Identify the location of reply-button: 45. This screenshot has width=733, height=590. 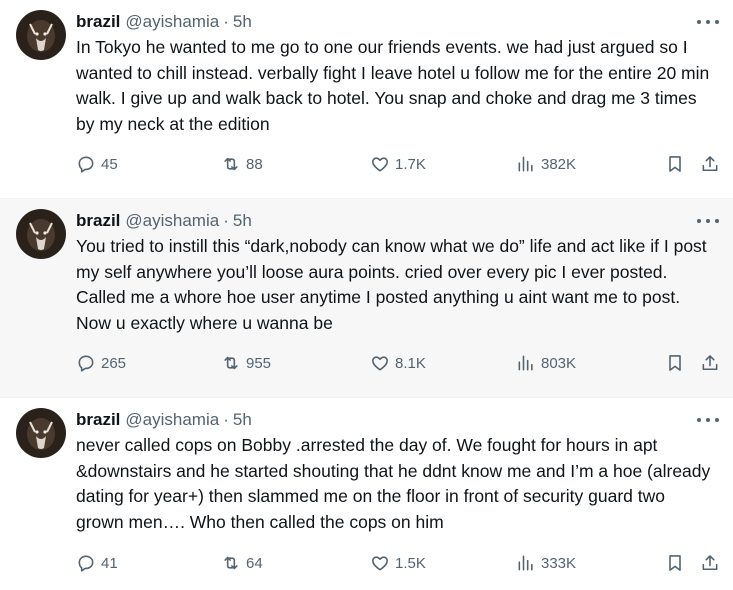
(97, 164).